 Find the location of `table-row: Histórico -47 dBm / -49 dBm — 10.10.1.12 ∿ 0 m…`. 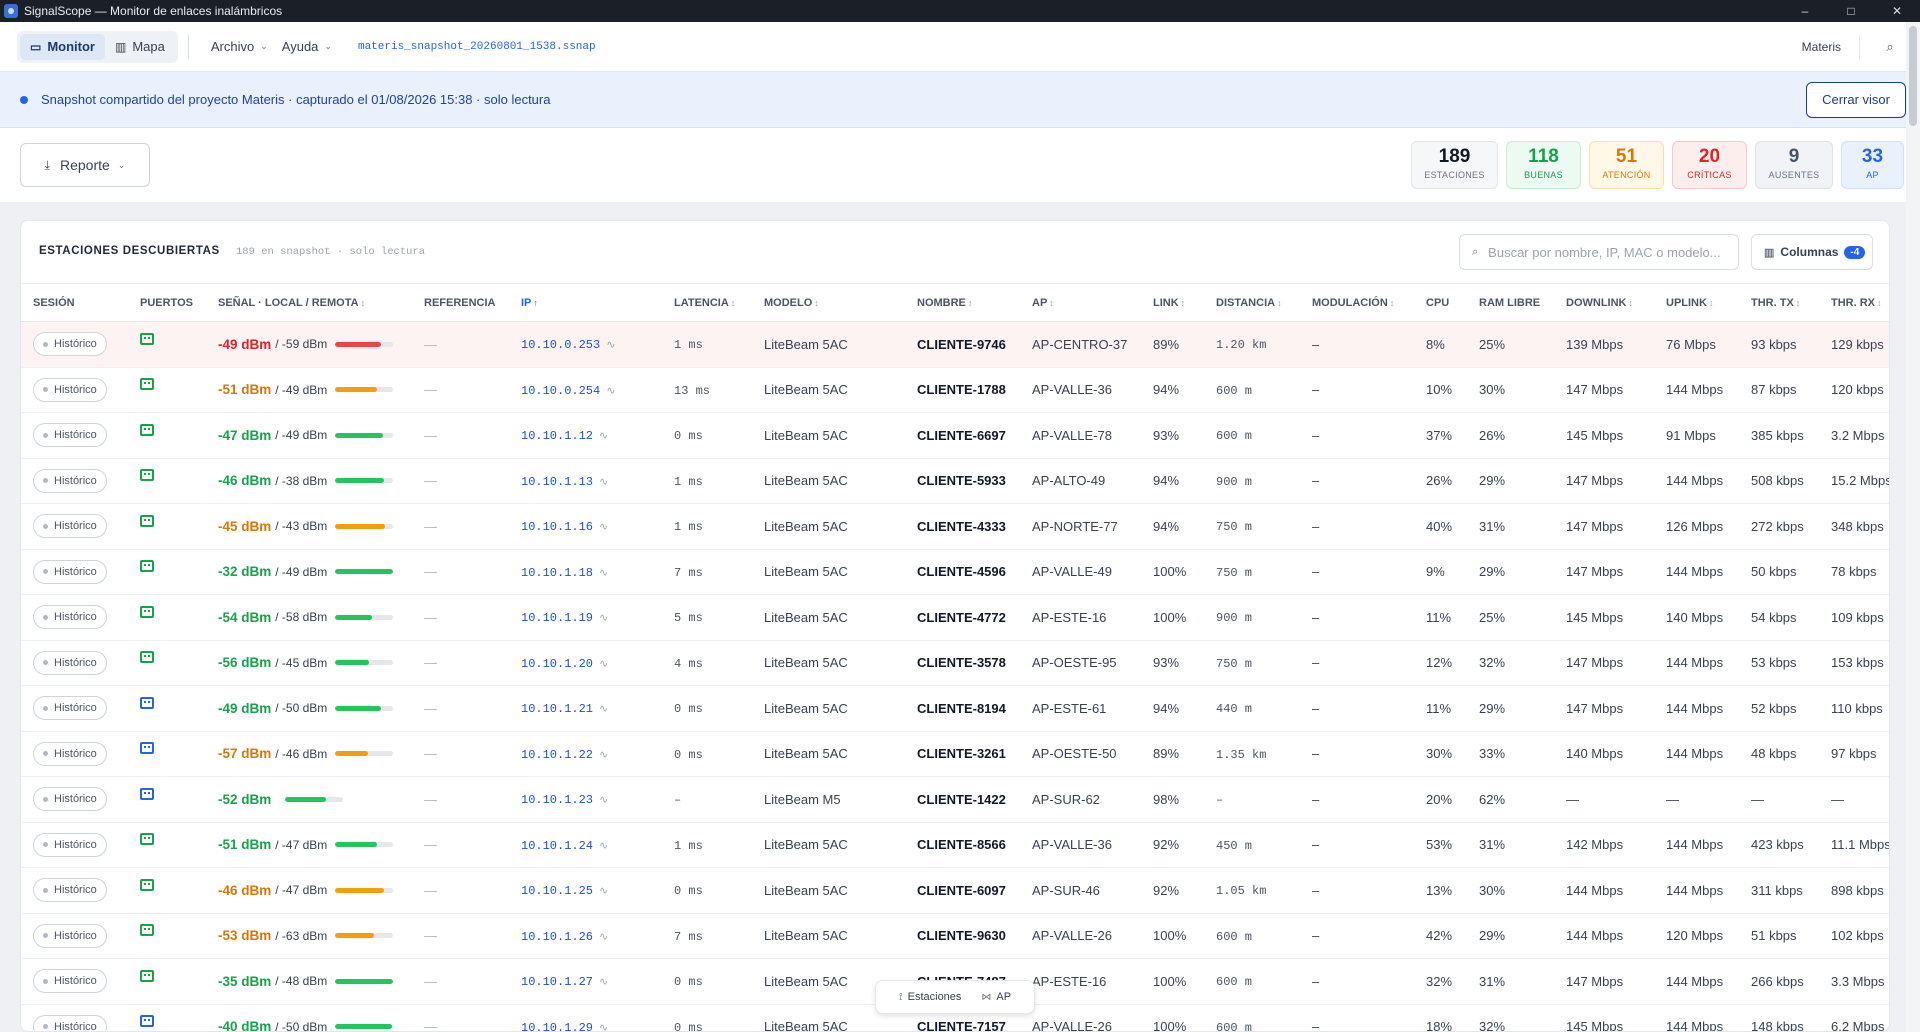

table-row: Histórico -47 dBm / -49 dBm — 10.10.1.12 ∿ 0 m… is located at coordinates (955, 435).